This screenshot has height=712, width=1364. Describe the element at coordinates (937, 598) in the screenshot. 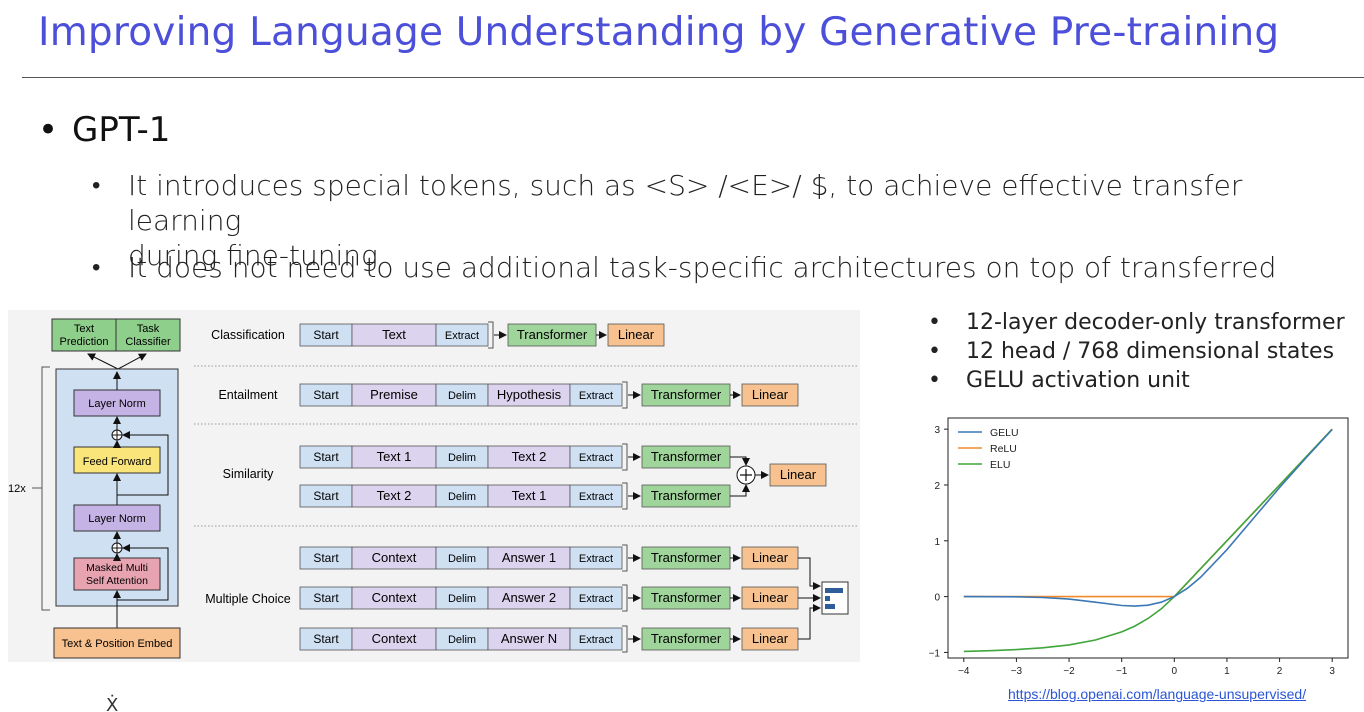

I see `y-tick-label: 0` at that location.